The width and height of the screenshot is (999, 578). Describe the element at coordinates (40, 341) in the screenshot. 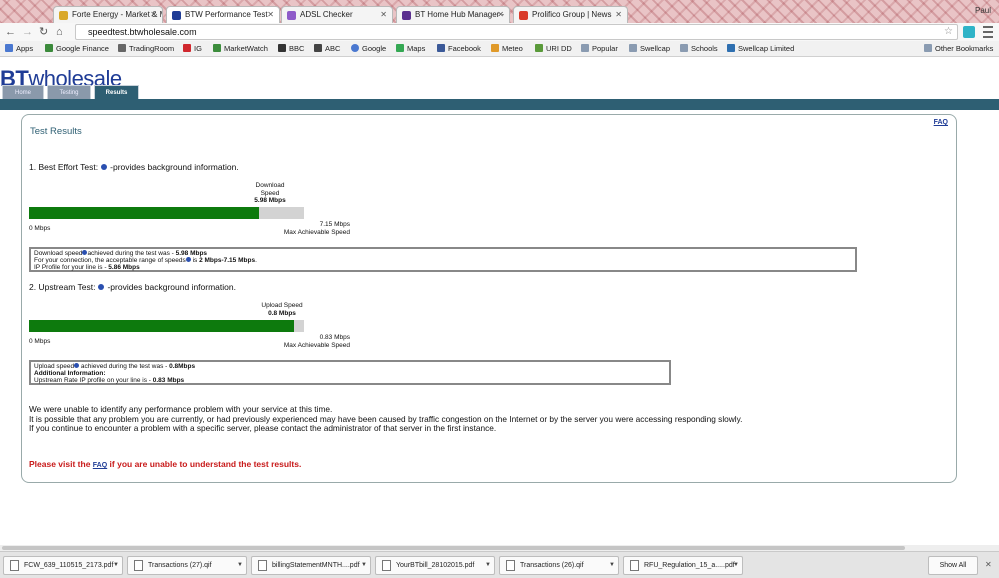

I see `upload-min-label: 0 Mbps` at that location.